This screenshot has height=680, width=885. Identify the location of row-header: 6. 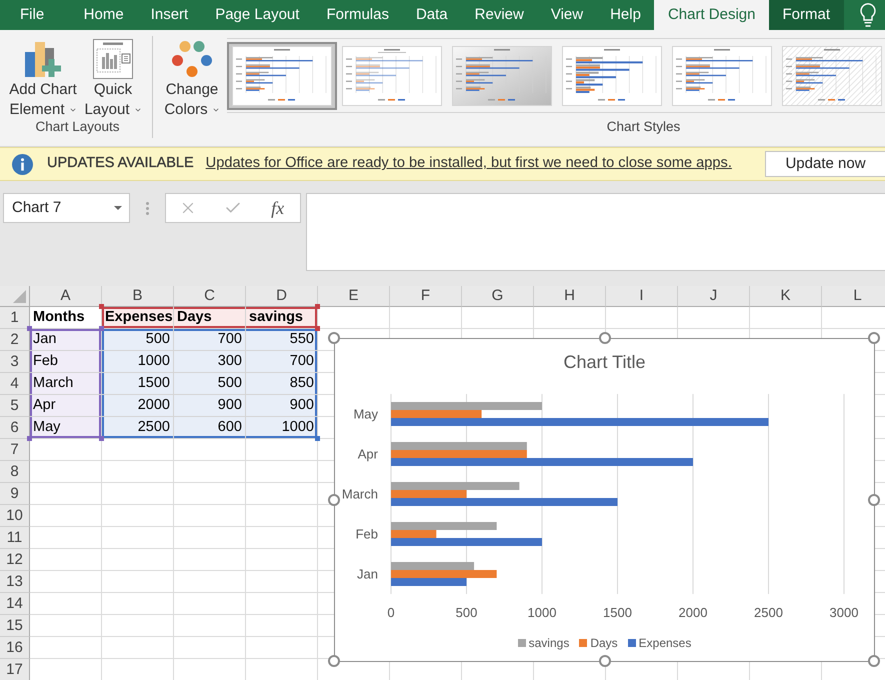
(15, 428).